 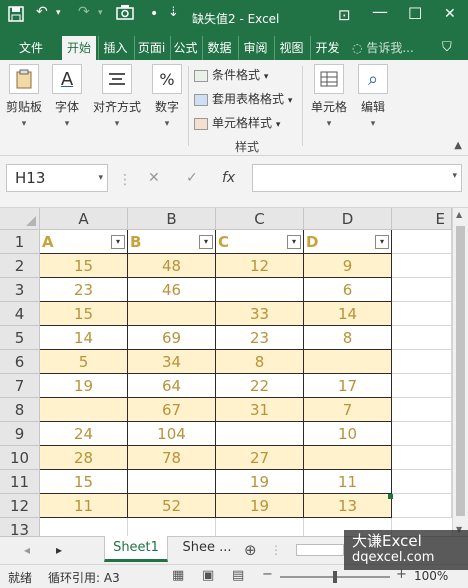 I want to click on sheet-prev-icon: ◂, so click(x=27, y=550).